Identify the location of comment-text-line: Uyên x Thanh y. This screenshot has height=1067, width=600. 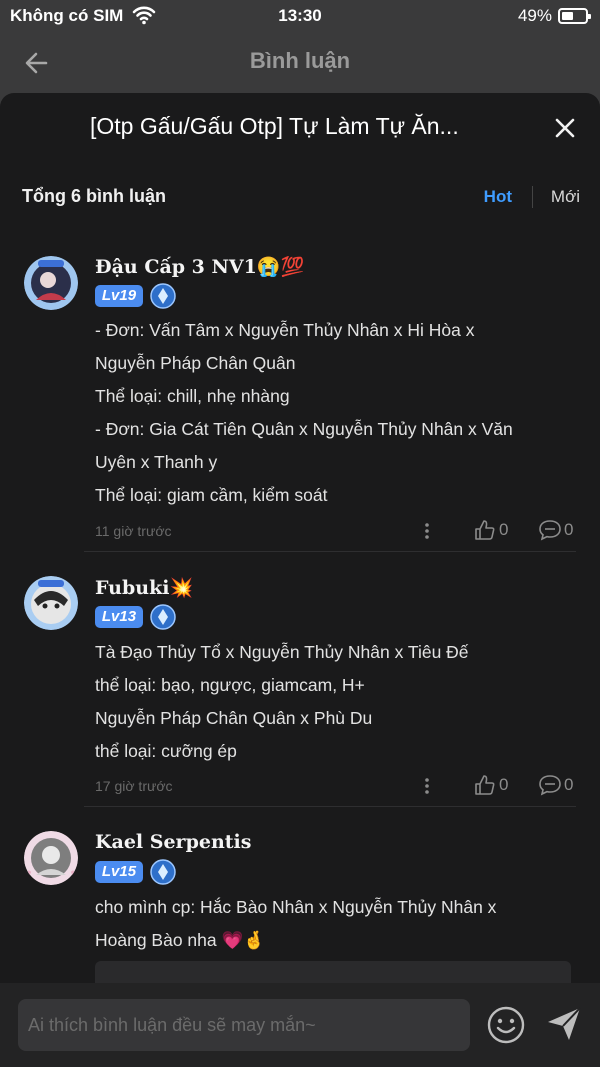
(156, 462).